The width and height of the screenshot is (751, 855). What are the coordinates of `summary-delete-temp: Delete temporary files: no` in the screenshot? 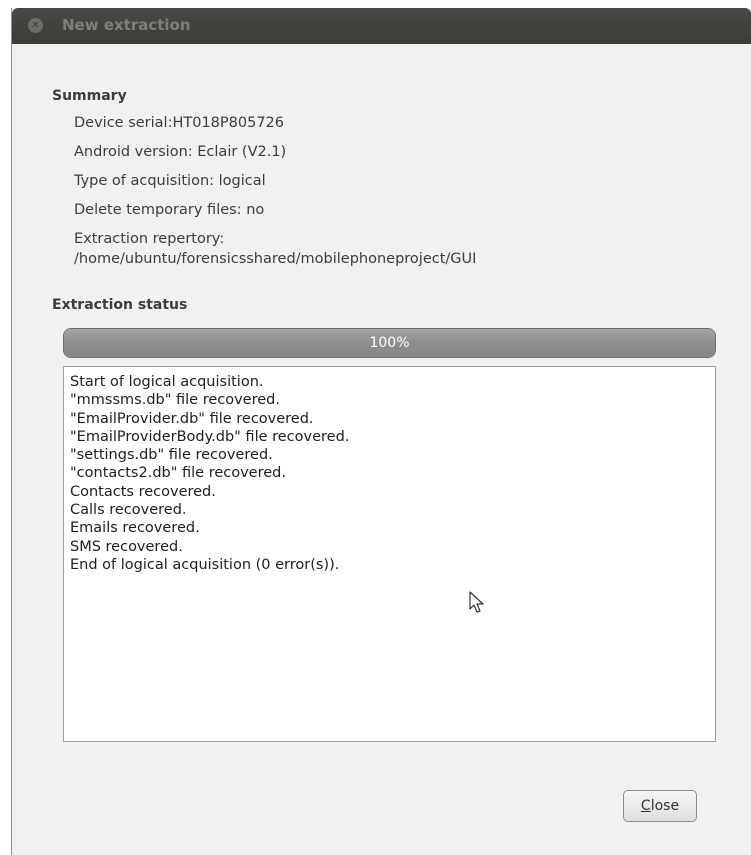 It's located at (169, 210).